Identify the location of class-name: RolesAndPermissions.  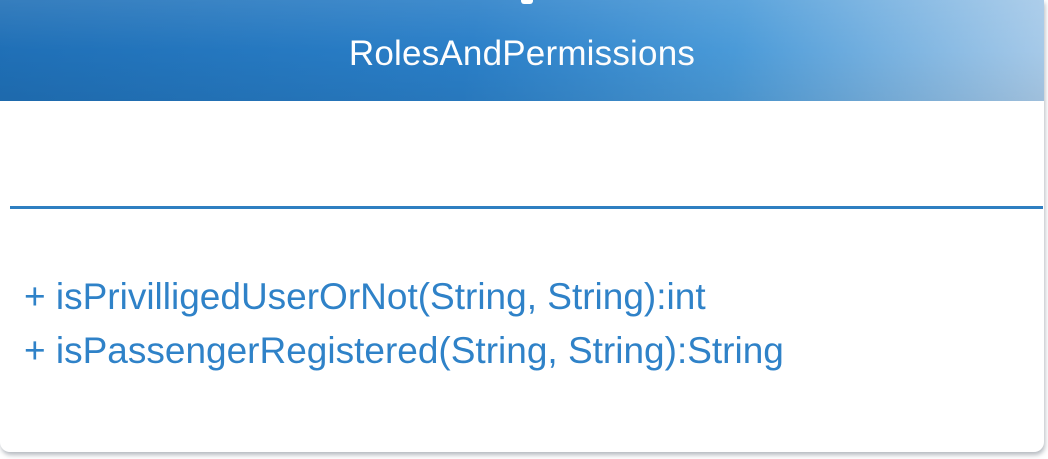
(522, 53).